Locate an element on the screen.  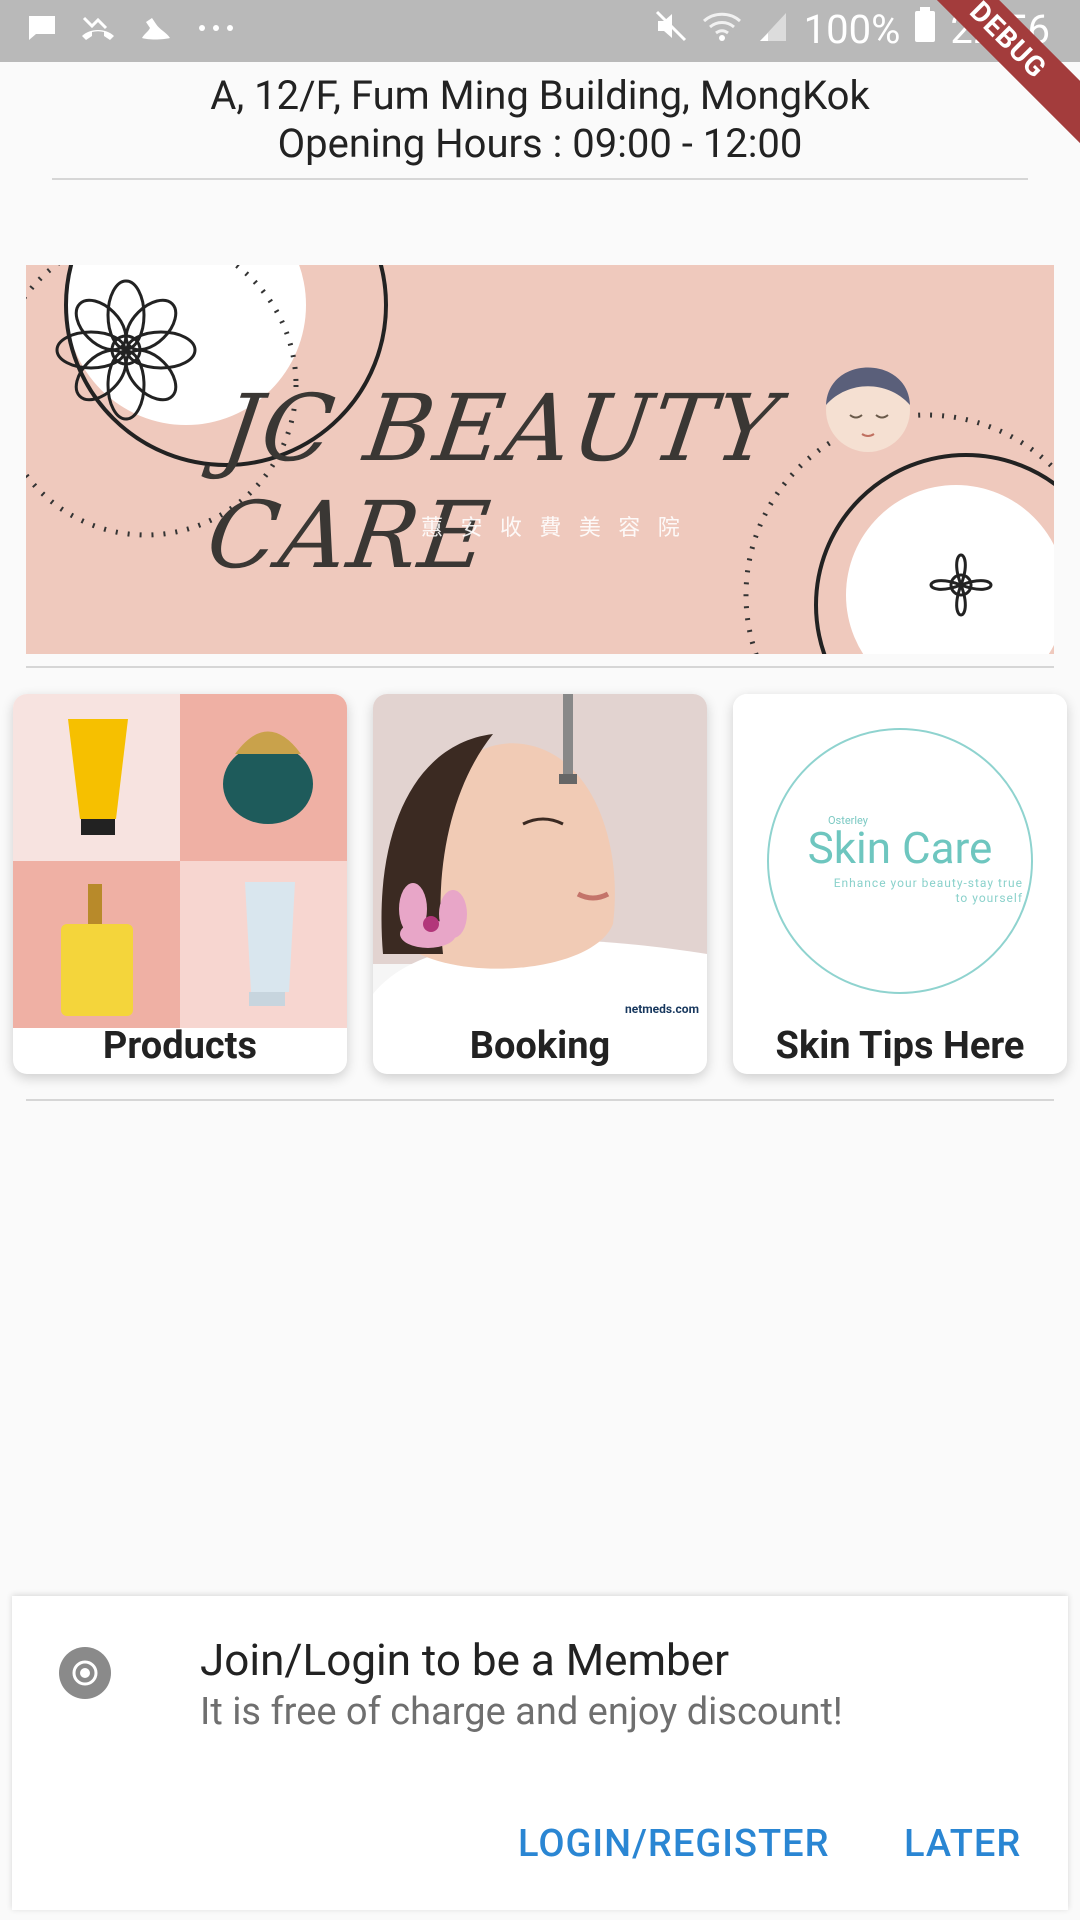
notification-icons is located at coordinates (131, 30).